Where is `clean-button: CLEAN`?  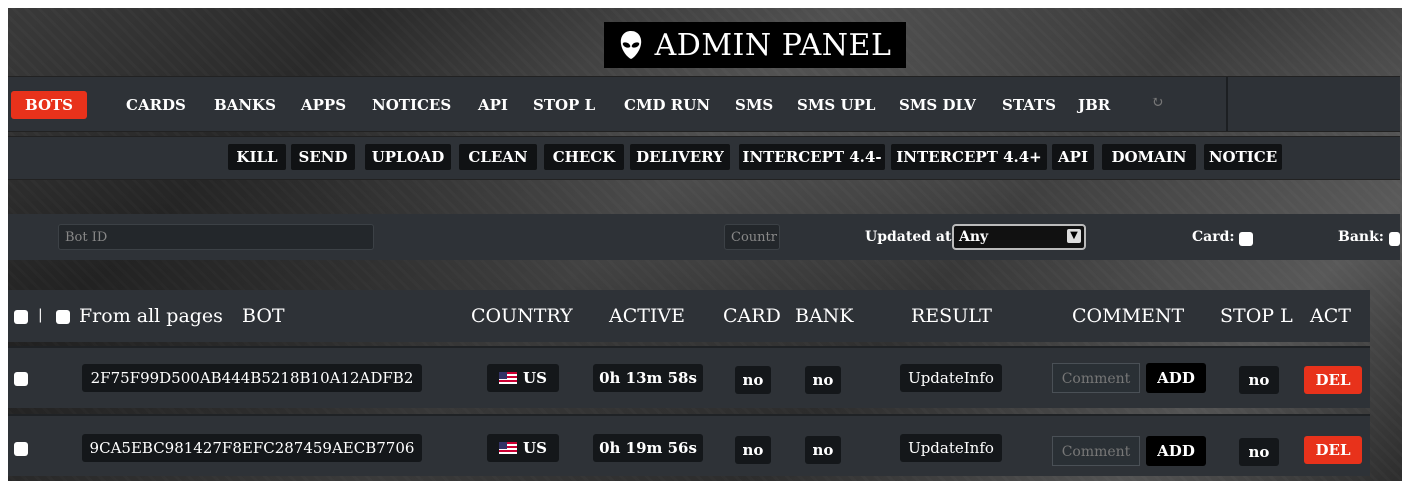
clean-button: CLEAN is located at coordinates (498, 157).